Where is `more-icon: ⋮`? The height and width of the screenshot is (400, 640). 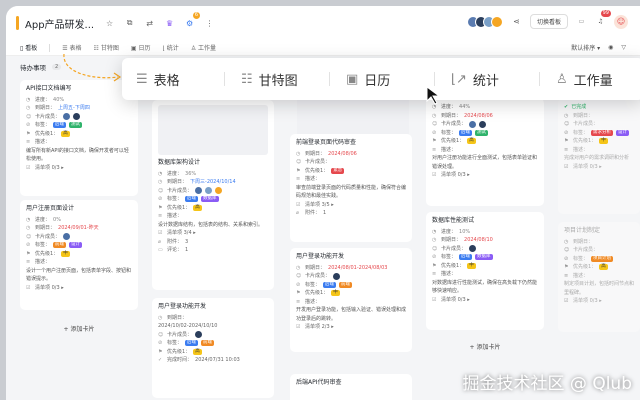
more-icon: ⋮ is located at coordinates (209, 23).